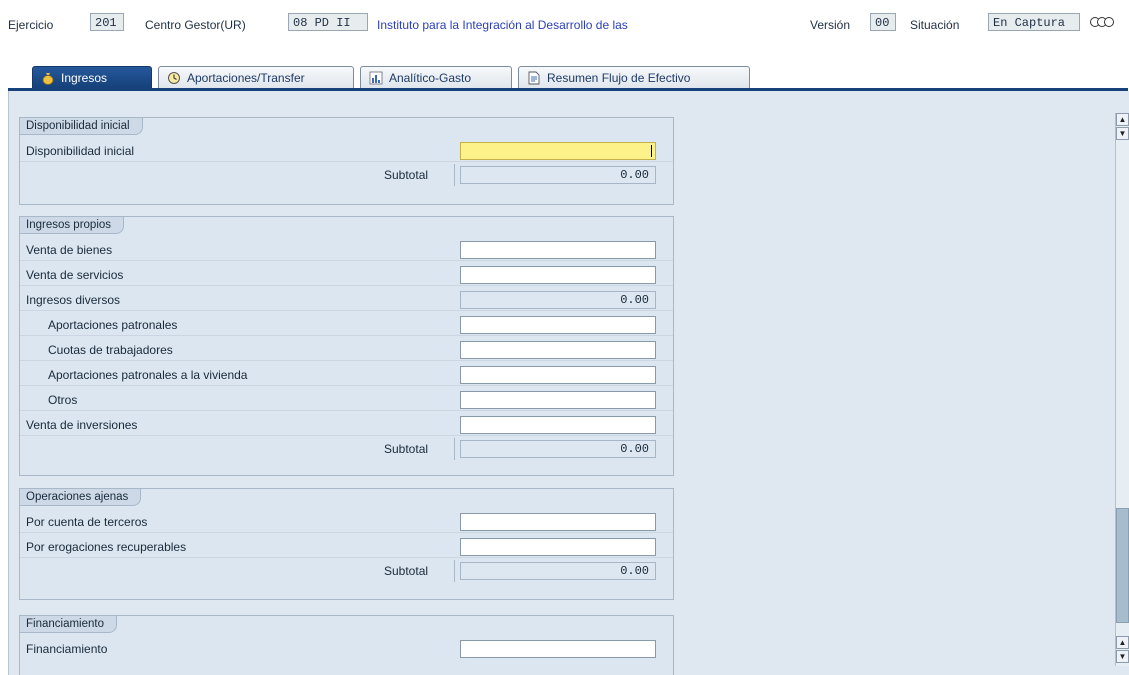 The width and height of the screenshot is (1129, 675). What do you see at coordinates (346, 275) in the screenshot?
I see `row-venta-servicios: Venta de servicios` at bounding box center [346, 275].